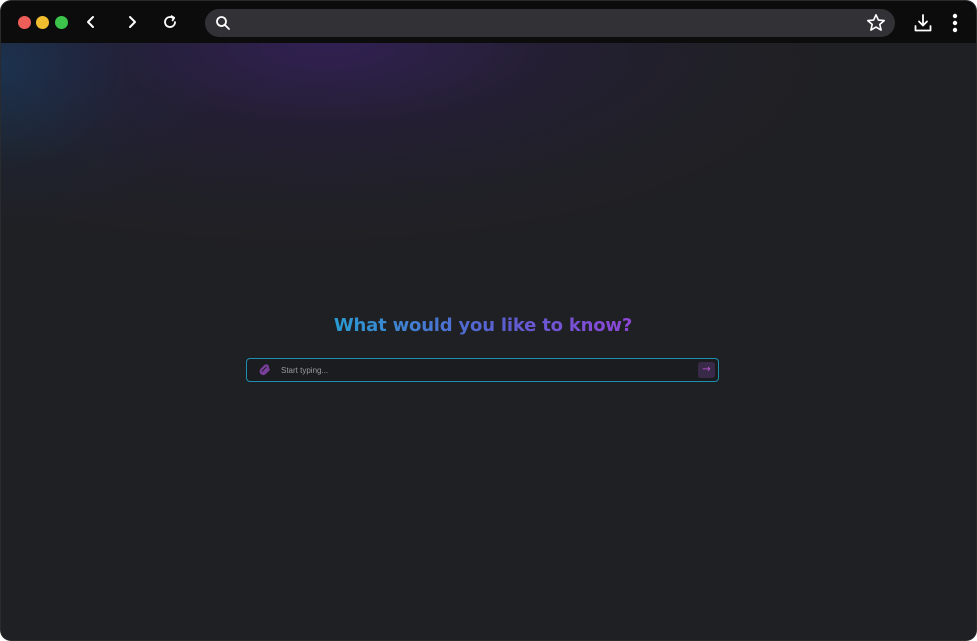  Describe the element at coordinates (223, 23) in the screenshot. I see `search-icon` at that location.